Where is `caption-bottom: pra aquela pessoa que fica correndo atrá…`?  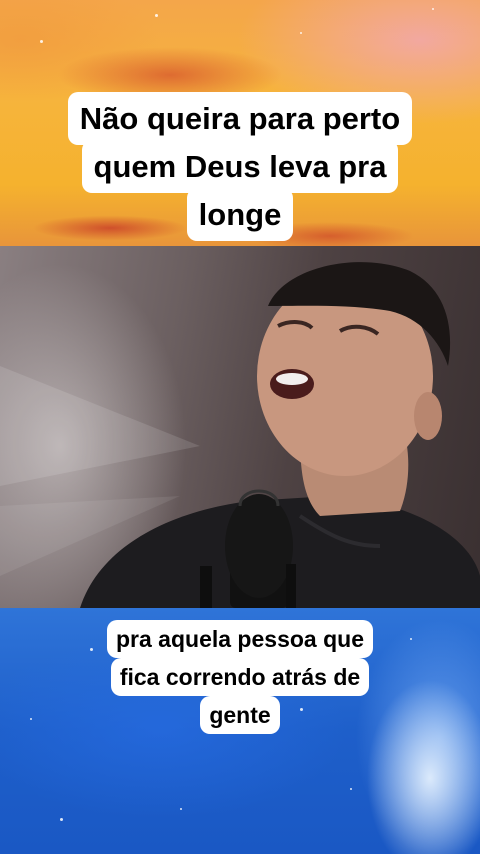
caption-bottom: pra aquela pessoa que fica correndo atrá… is located at coordinates (240, 677).